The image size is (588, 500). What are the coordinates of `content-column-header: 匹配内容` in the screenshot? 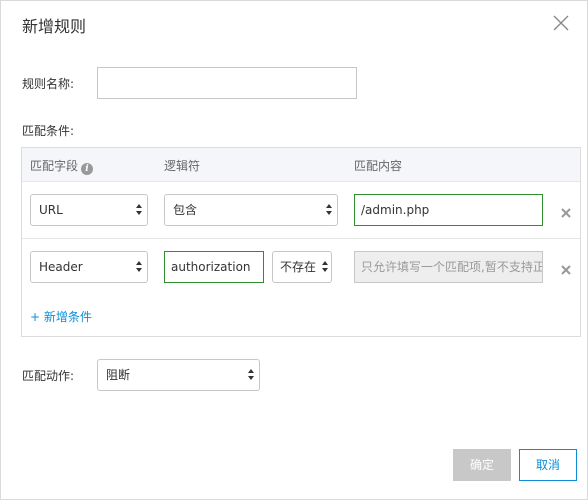 It's located at (378, 166).